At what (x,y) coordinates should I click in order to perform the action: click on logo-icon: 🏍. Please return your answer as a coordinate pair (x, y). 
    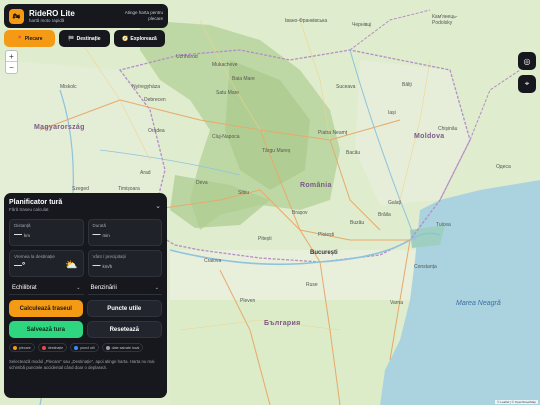
    Looking at the image, I should click on (16, 16).